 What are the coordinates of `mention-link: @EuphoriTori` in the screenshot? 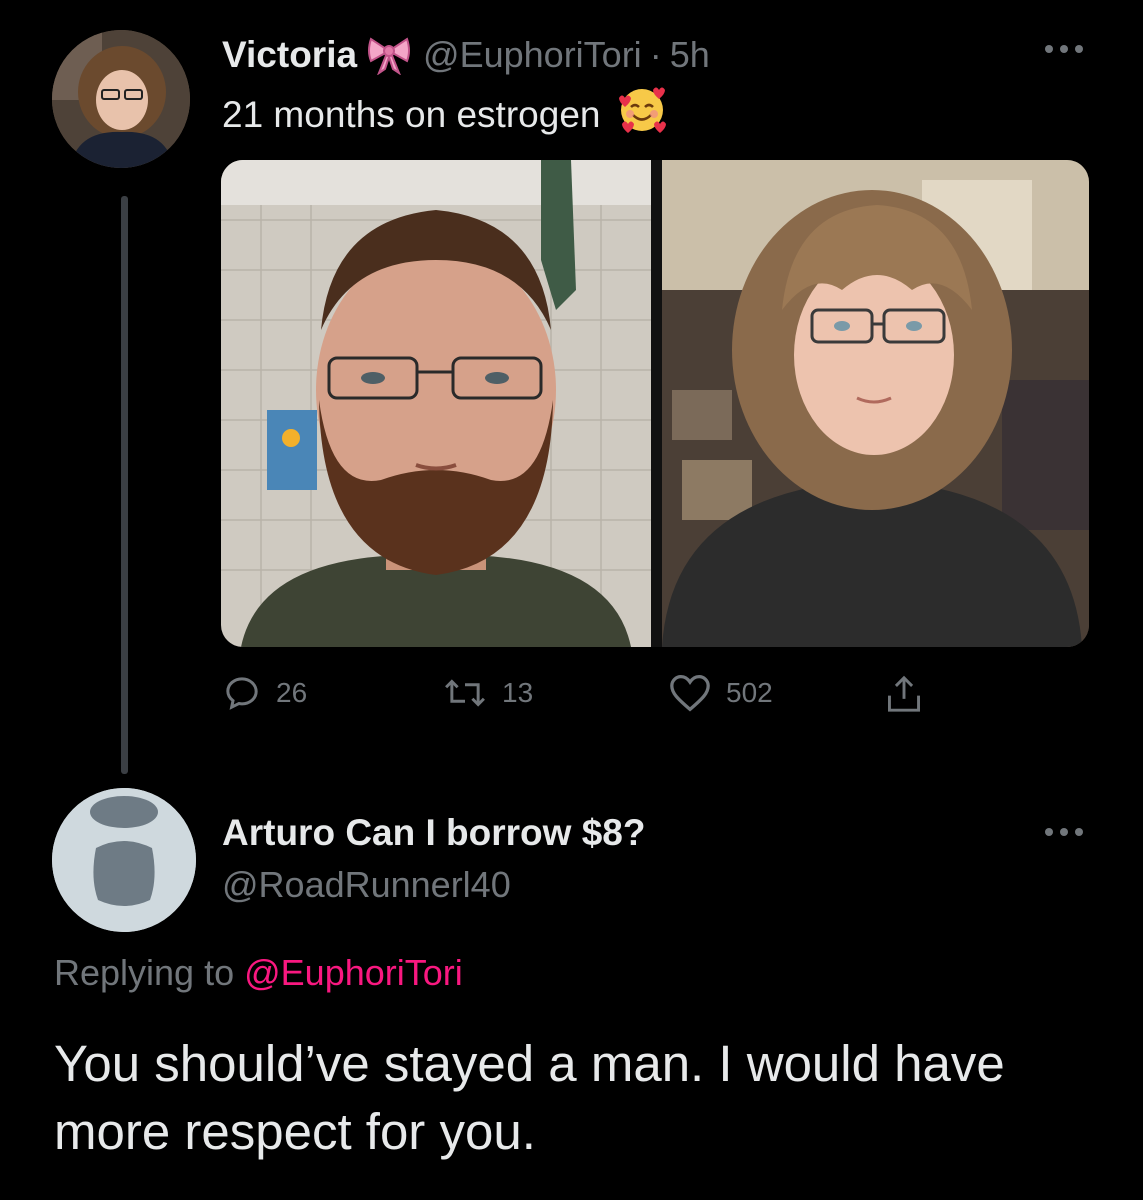 It's located at (353, 972).